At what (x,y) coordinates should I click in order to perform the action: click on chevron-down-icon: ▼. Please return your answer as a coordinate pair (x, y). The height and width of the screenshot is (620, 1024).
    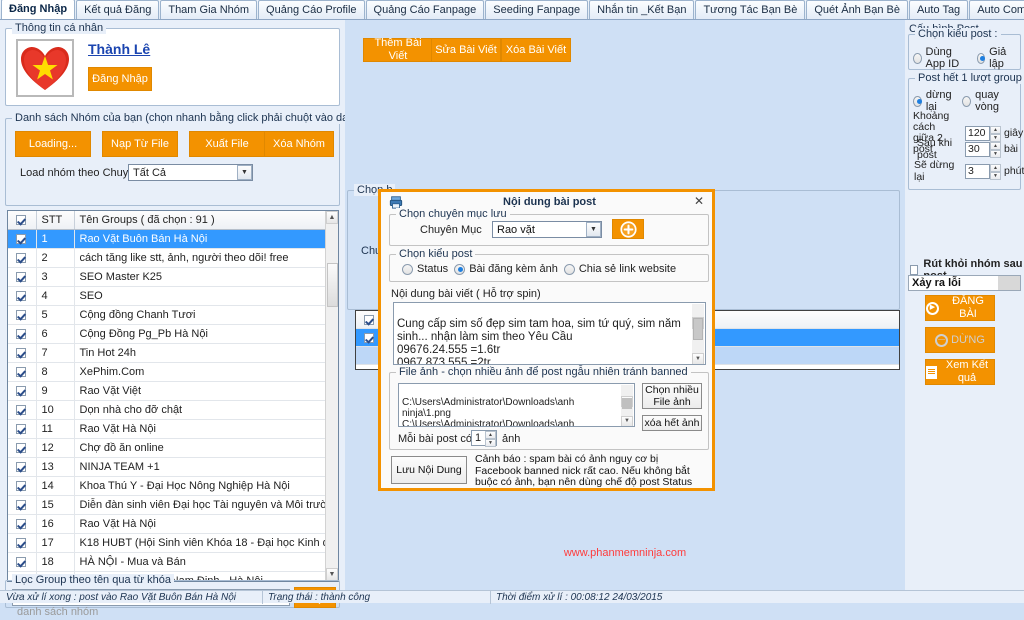
    Looking at the image, I should click on (244, 172).